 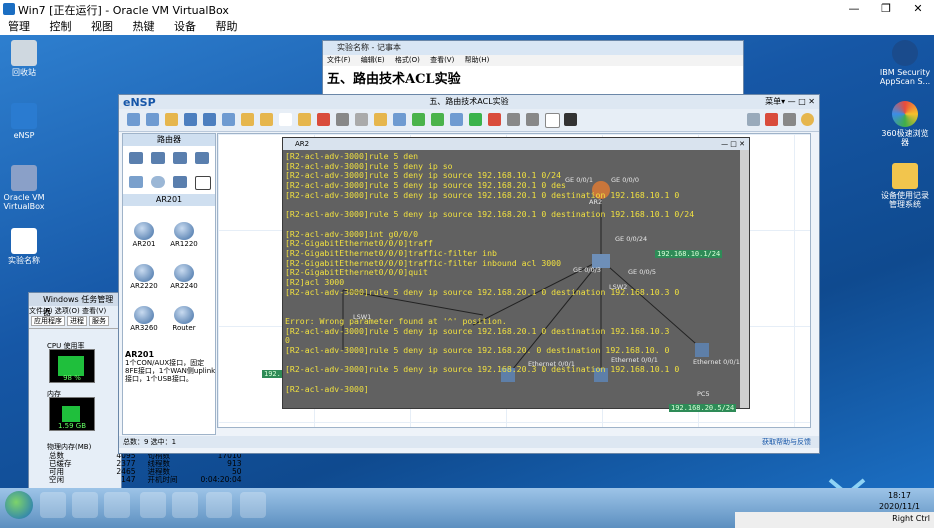 I want to click on appscan-icon, so click(x=905, y=53).